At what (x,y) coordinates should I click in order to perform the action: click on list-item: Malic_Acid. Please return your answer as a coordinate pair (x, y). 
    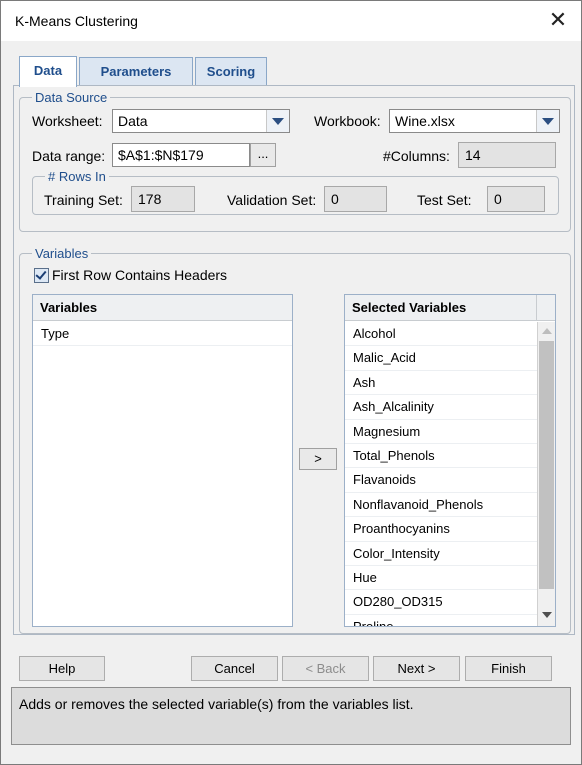
    Looking at the image, I should click on (441, 358).